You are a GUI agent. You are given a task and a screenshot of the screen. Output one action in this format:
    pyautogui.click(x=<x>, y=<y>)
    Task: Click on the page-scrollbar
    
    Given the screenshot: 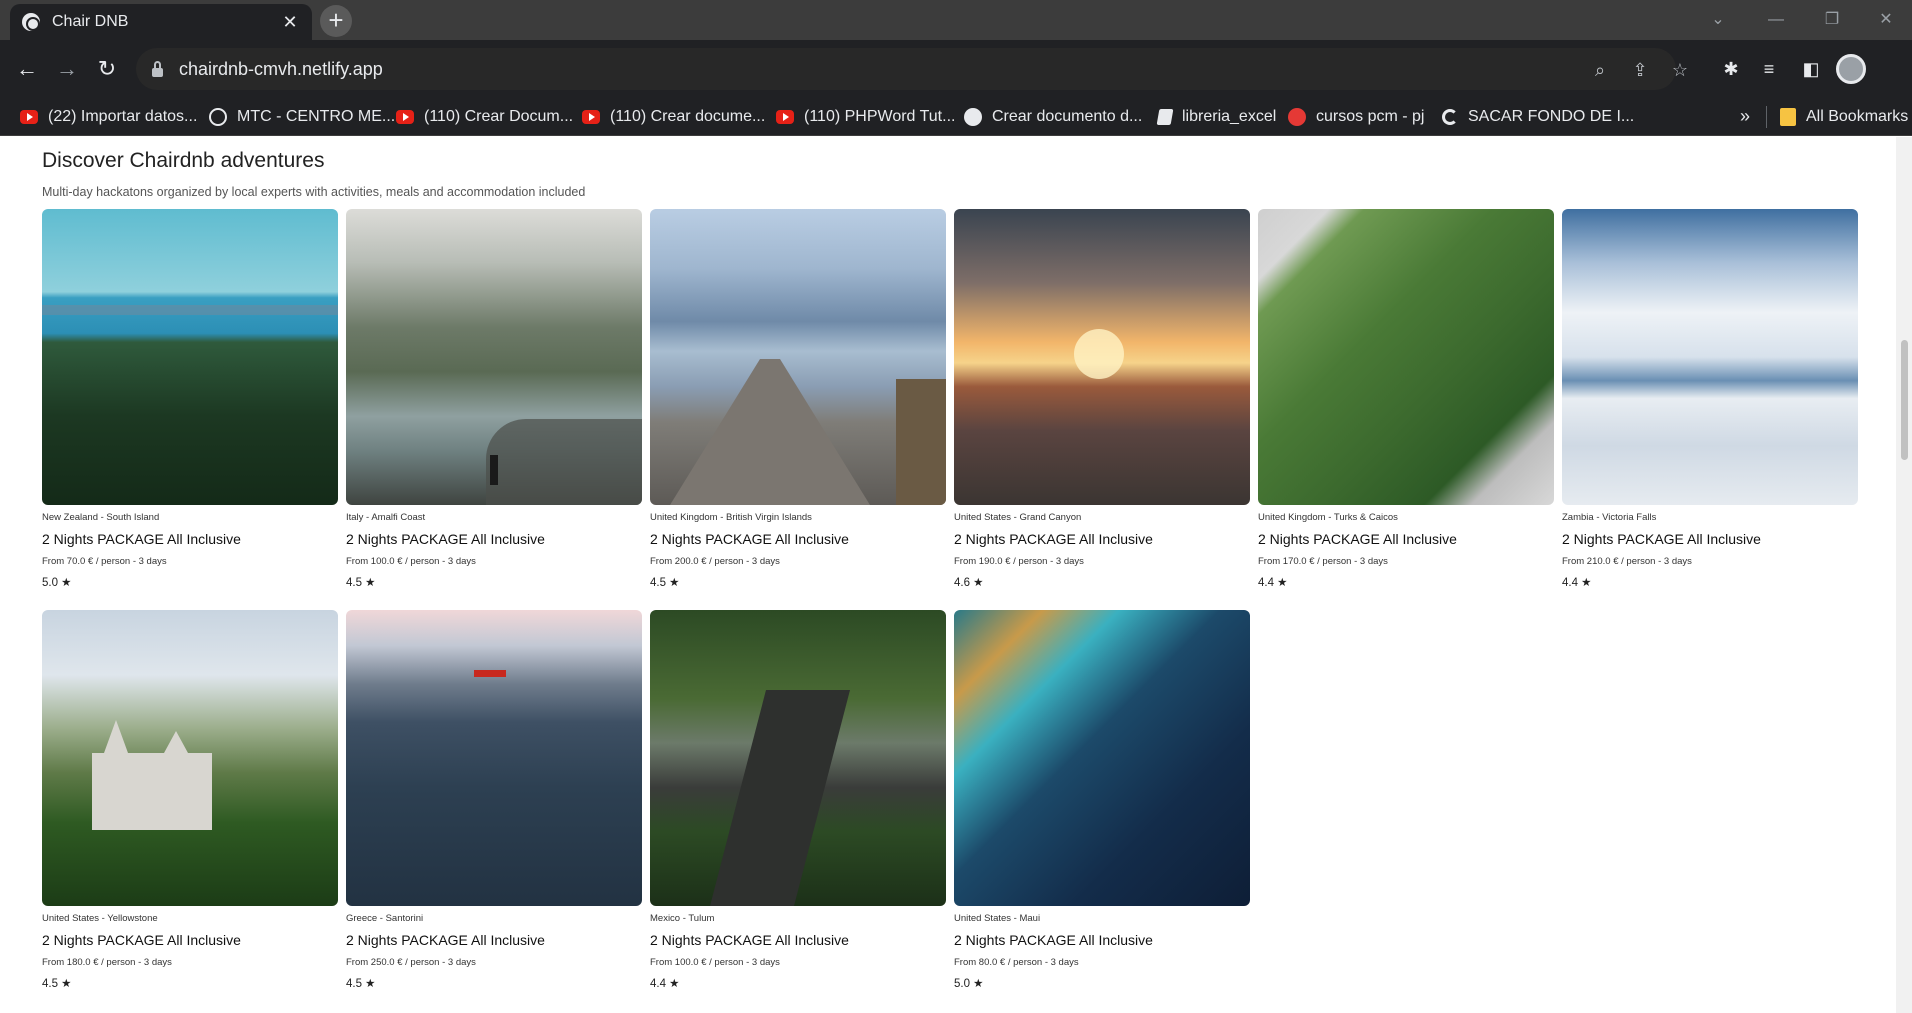 What is the action you would take?
    pyautogui.click(x=1904, y=575)
    